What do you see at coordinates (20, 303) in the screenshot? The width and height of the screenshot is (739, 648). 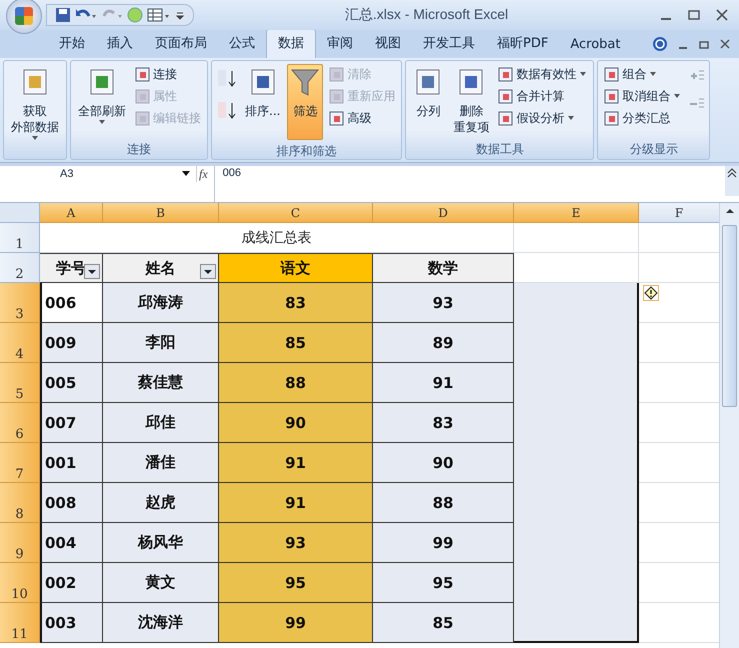 I see `row-header: 3` at bounding box center [20, 303].